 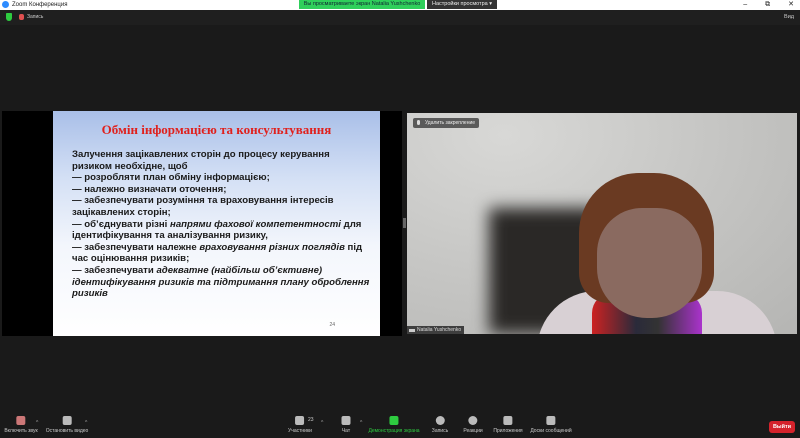 What do you see at coordinates (462, 4) in the screenshot?
I see `view-options-button: Настройки просмотра ▾` at bounding box center [462, 4].